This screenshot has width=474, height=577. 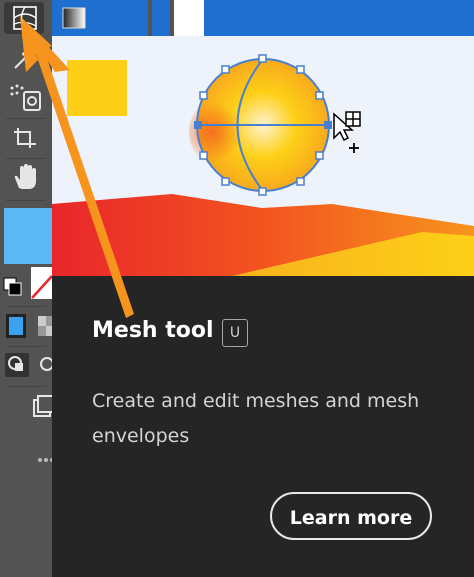 What do you see at coordinates (17, 365) in the screenshot?
I see `draw-normal-icon` at bounding box center [17, 365].